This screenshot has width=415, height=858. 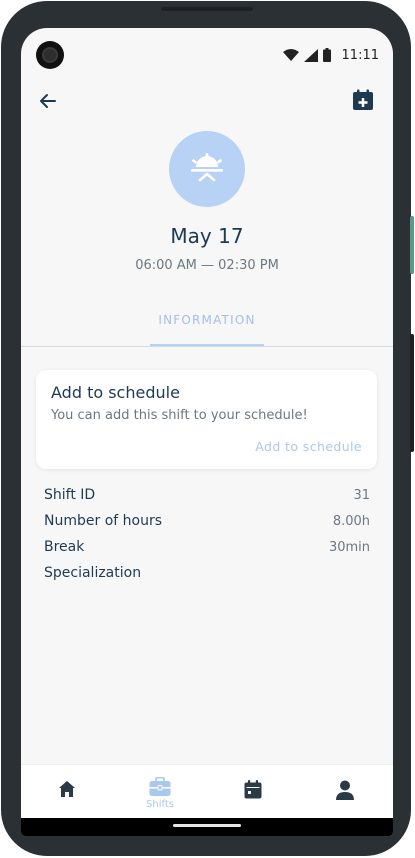 I want to click on system-navigation-bar, so click(x=207, y=827).